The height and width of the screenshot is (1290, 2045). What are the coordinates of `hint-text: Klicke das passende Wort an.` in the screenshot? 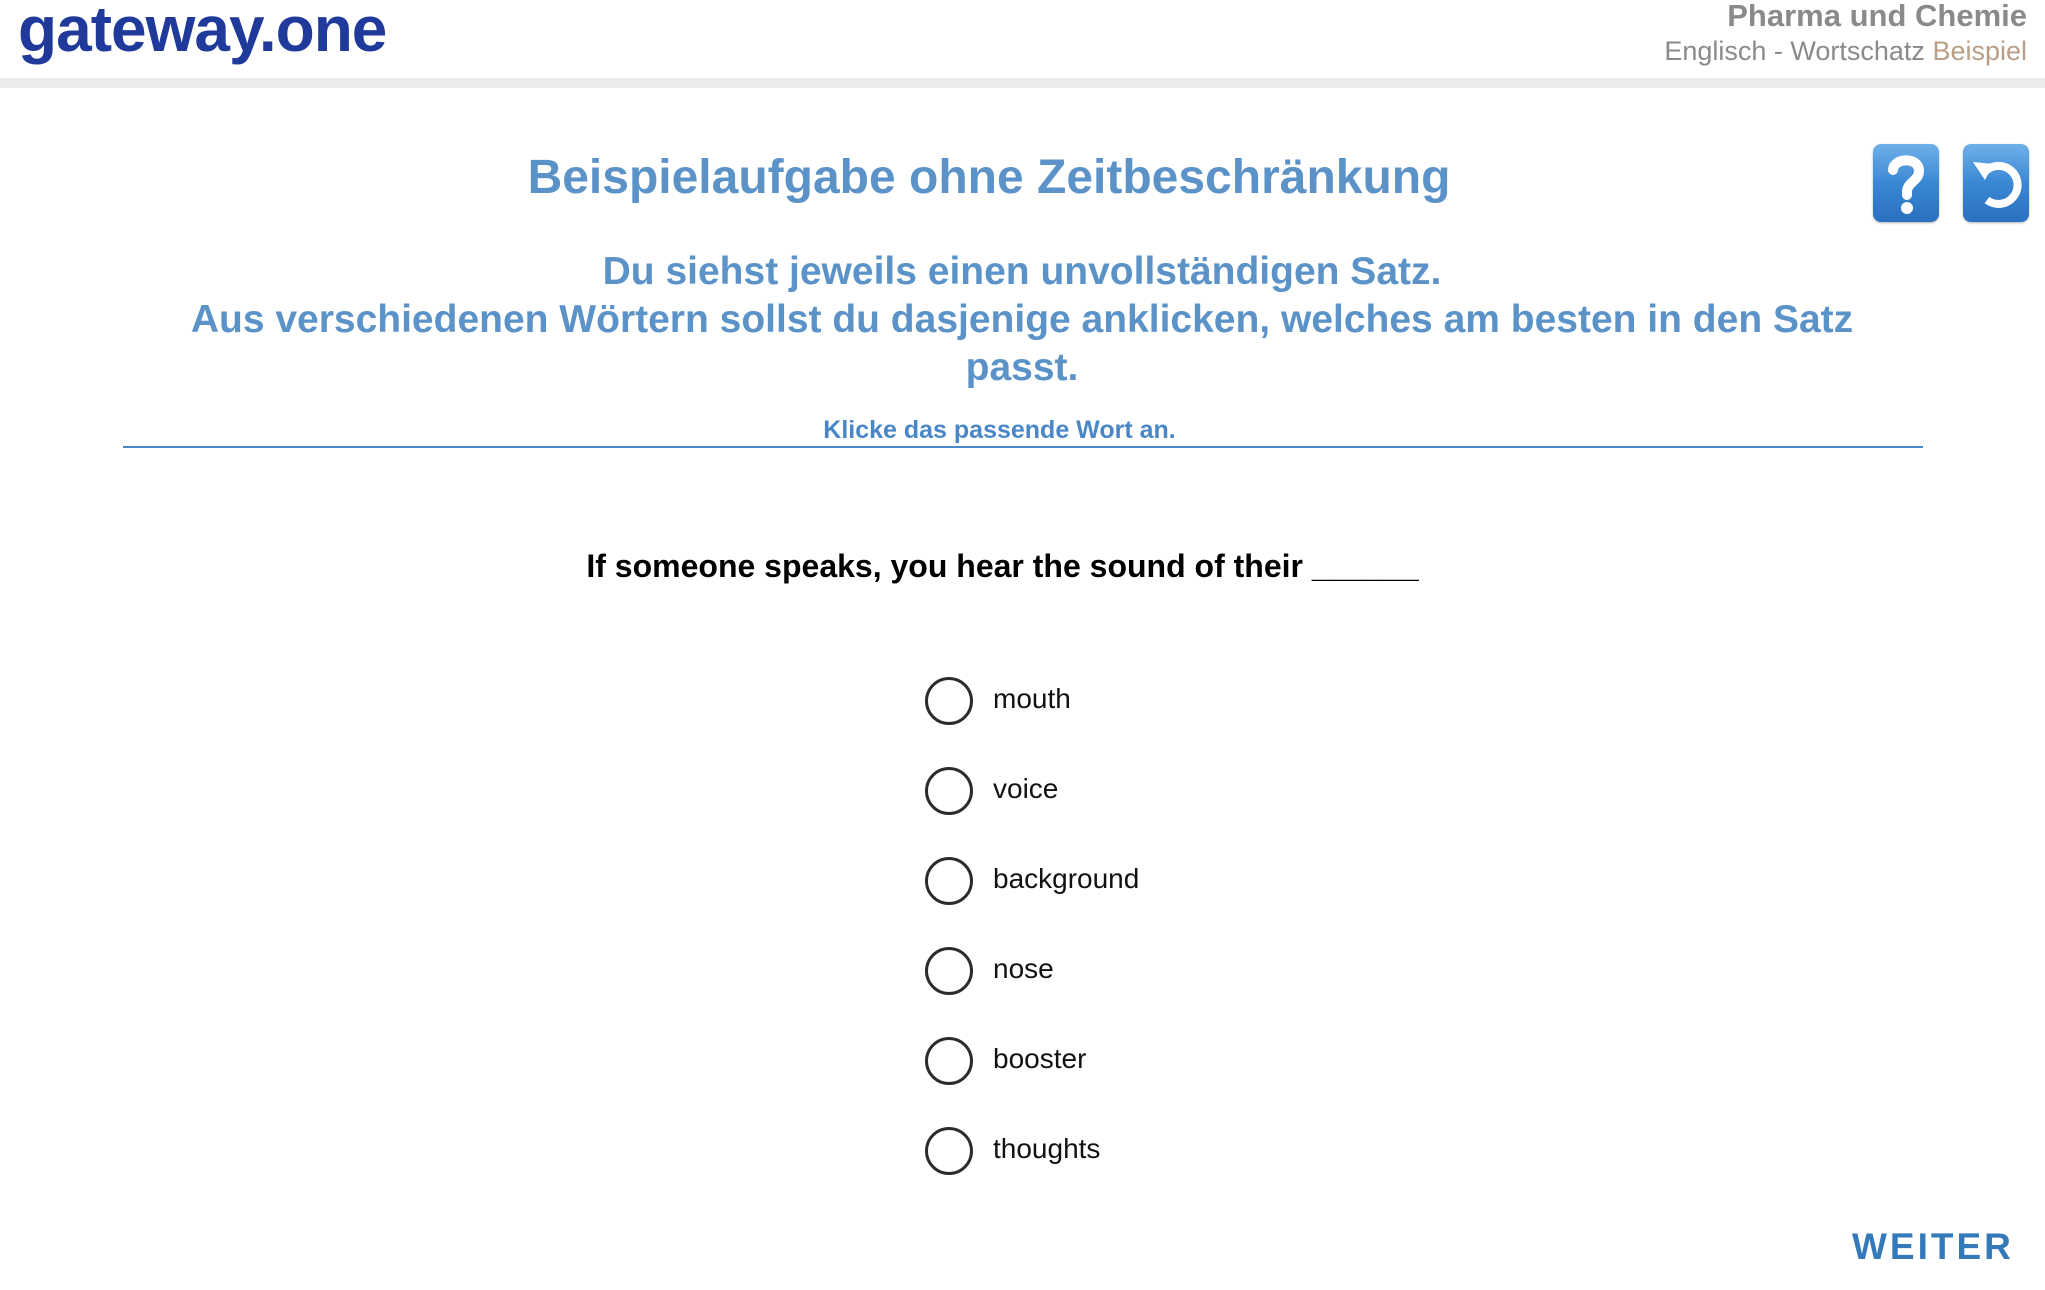 It's located at (999, 430).